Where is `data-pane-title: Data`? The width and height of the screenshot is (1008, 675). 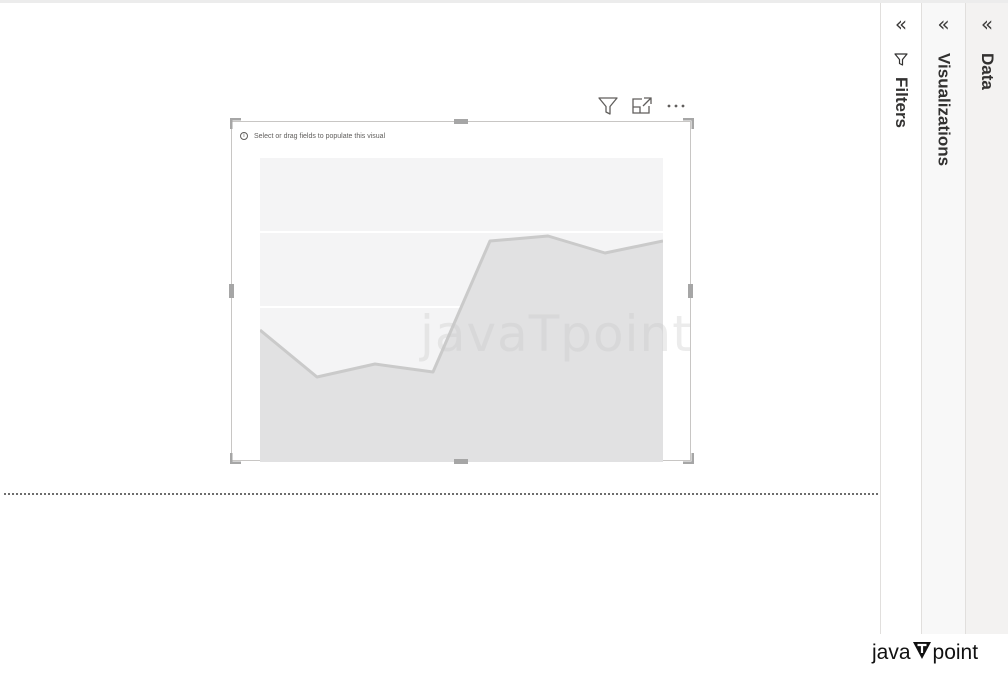 data-pane-title: Data is located at coordinates (987, 71).